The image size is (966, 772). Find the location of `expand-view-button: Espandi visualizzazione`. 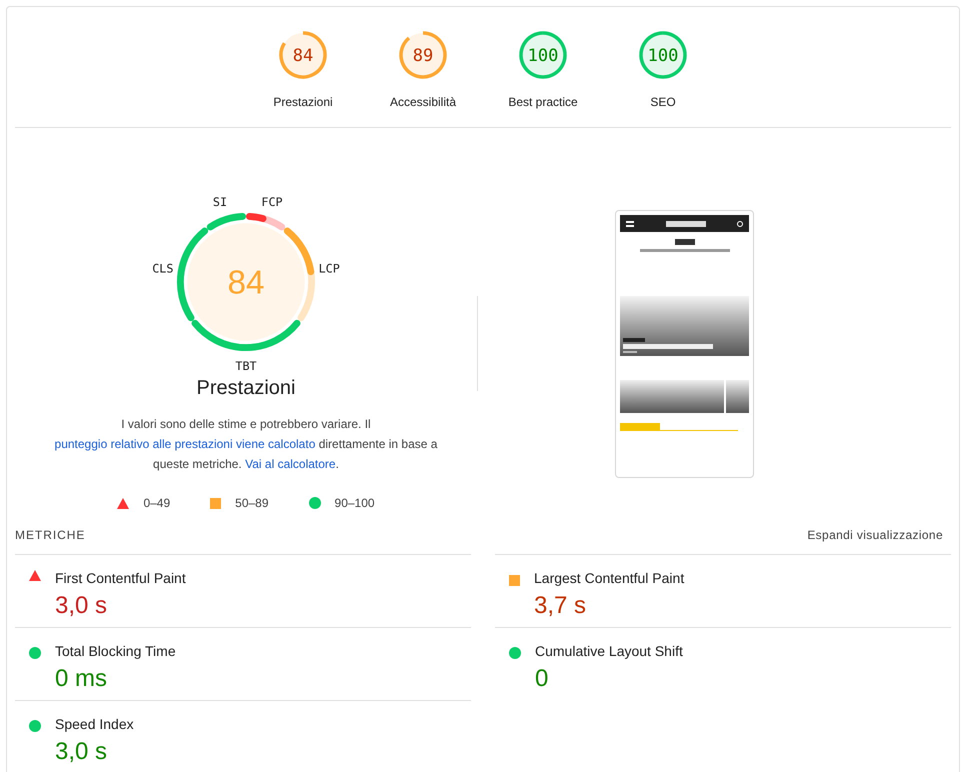

expand-view-button: Espandi visualizzazione is located at coordinates (879, 535).